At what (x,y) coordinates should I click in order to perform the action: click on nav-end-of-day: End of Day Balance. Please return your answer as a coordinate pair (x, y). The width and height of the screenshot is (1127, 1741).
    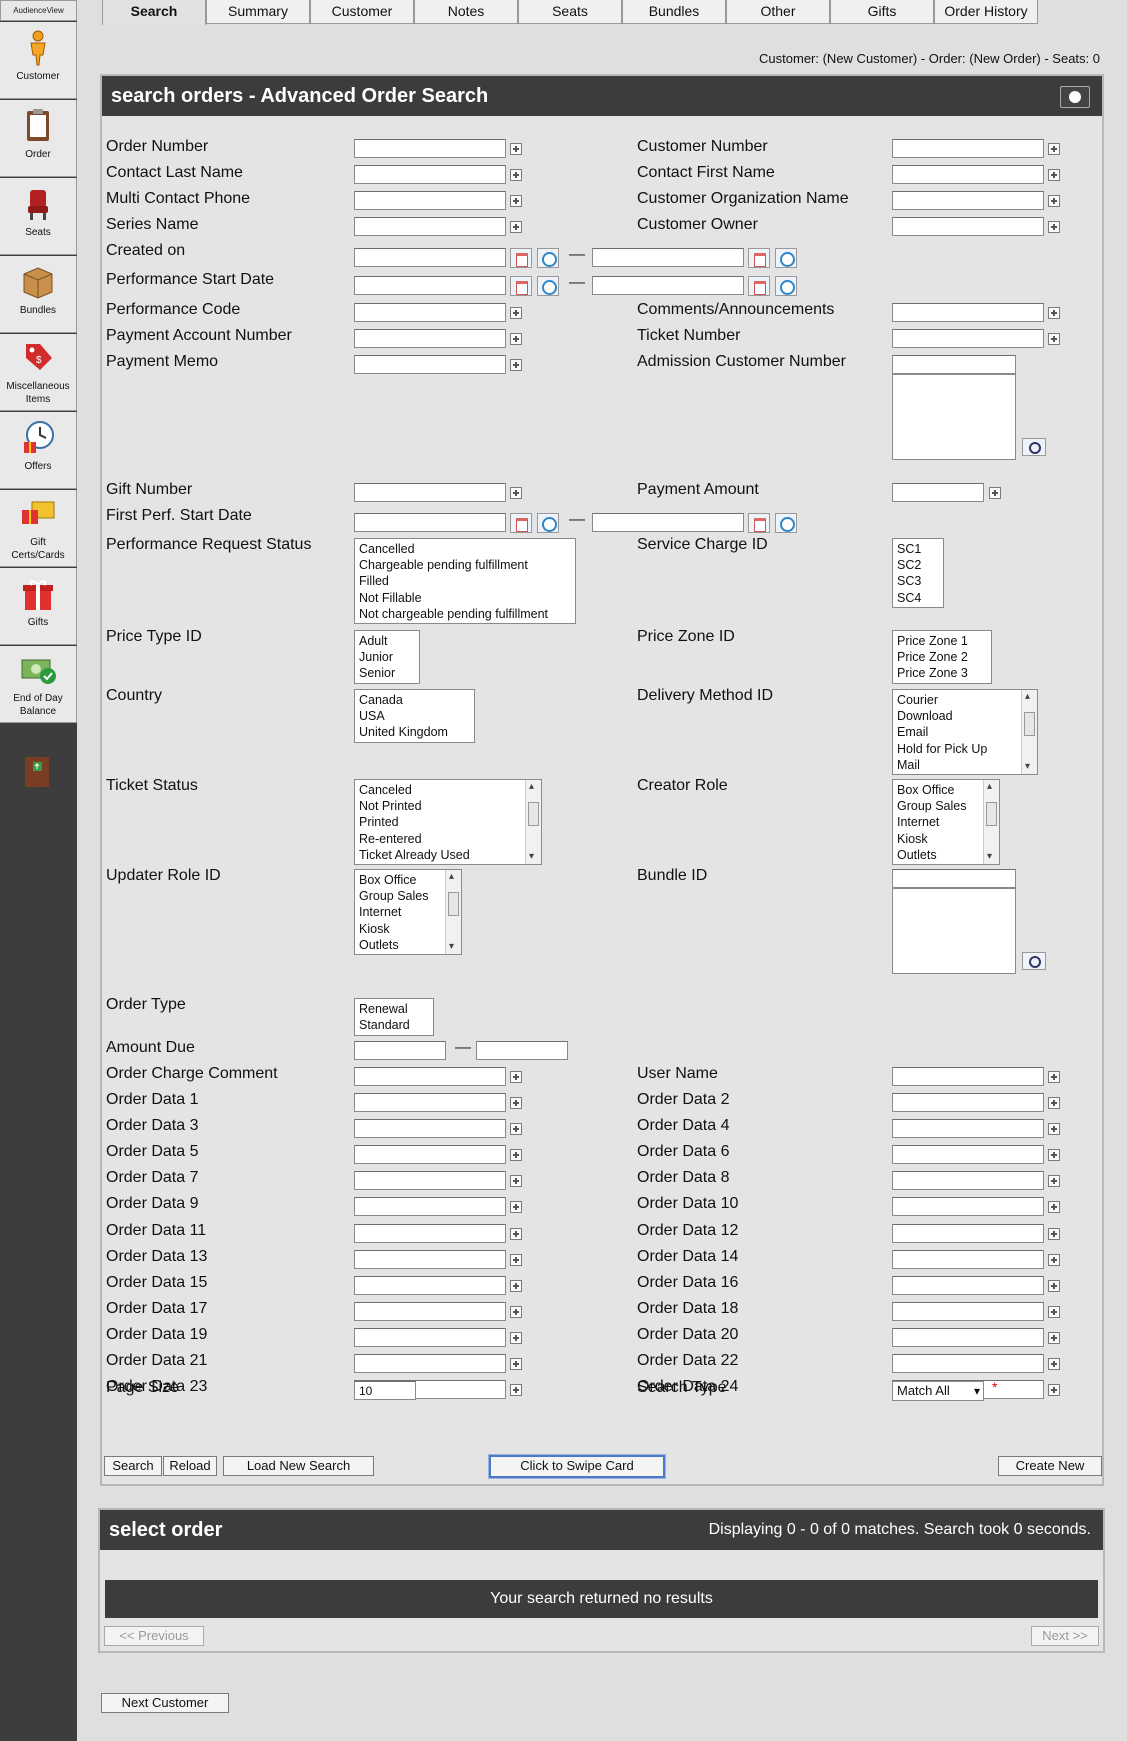
    Looking at the image, I should click on (38, 684).